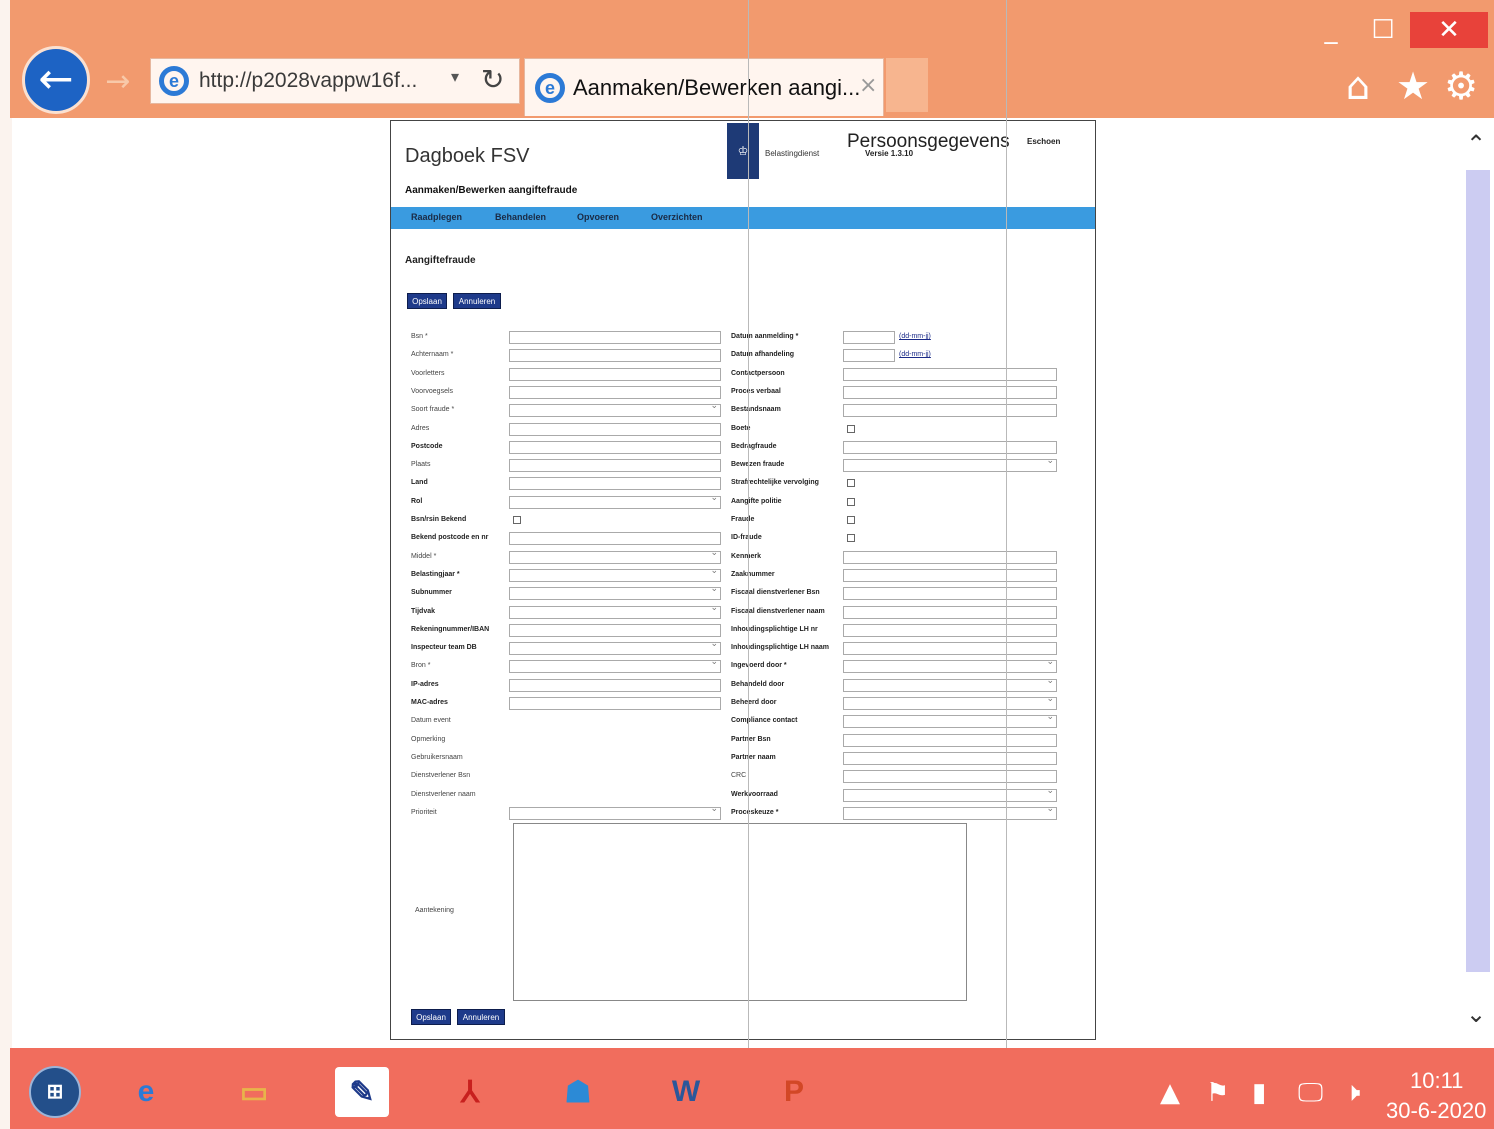  What do you see at coordinates (1358, 86) in the screenshot?
I see `home-icon: ⌂` at bounding box center [1358, 86].